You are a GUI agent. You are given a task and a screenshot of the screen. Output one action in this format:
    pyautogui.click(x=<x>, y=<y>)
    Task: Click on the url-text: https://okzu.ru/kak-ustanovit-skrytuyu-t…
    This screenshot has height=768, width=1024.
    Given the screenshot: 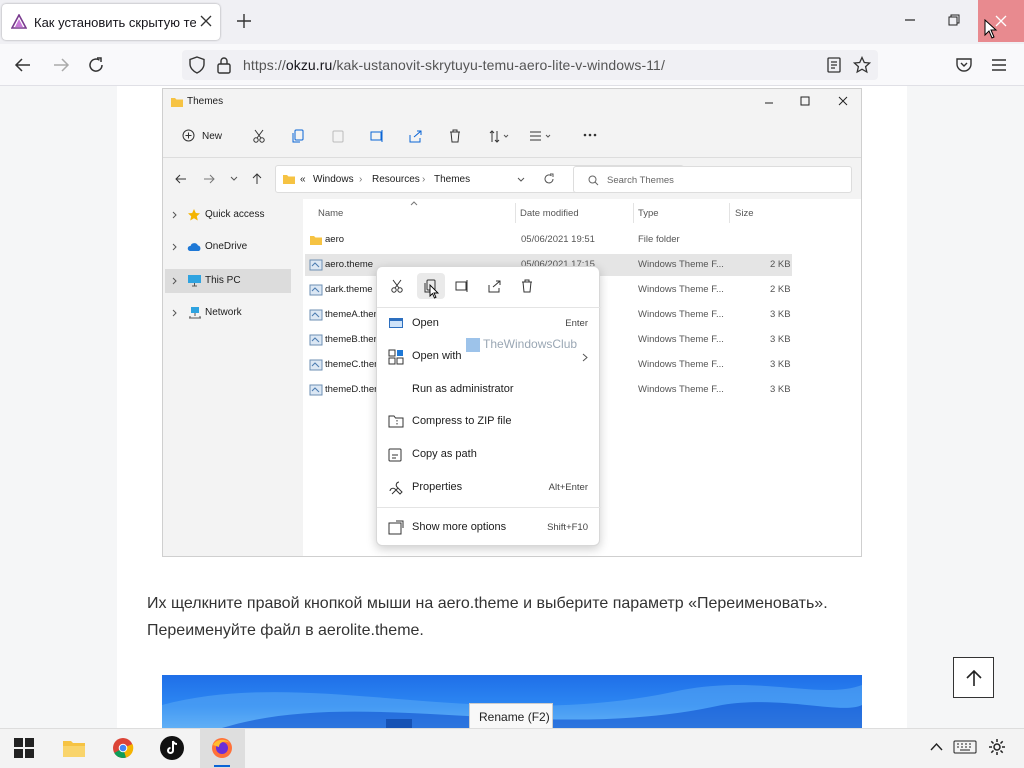 What is the action you would take?
    pyautogui.click(x=454, y=65)
    